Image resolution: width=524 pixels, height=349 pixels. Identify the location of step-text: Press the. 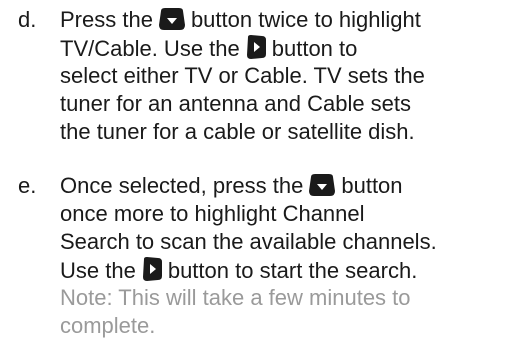
(106, 19).